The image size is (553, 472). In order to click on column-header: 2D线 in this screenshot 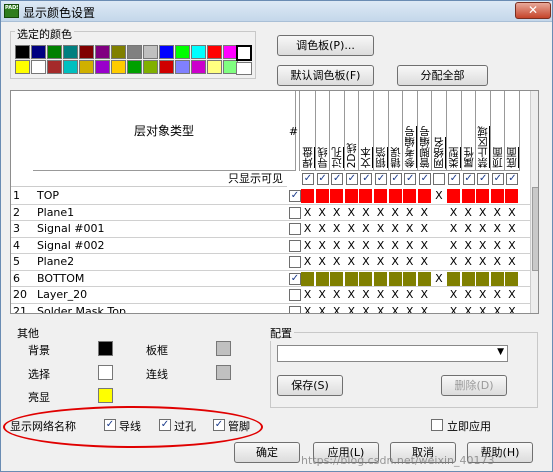, I will do `click(352, 131)`.